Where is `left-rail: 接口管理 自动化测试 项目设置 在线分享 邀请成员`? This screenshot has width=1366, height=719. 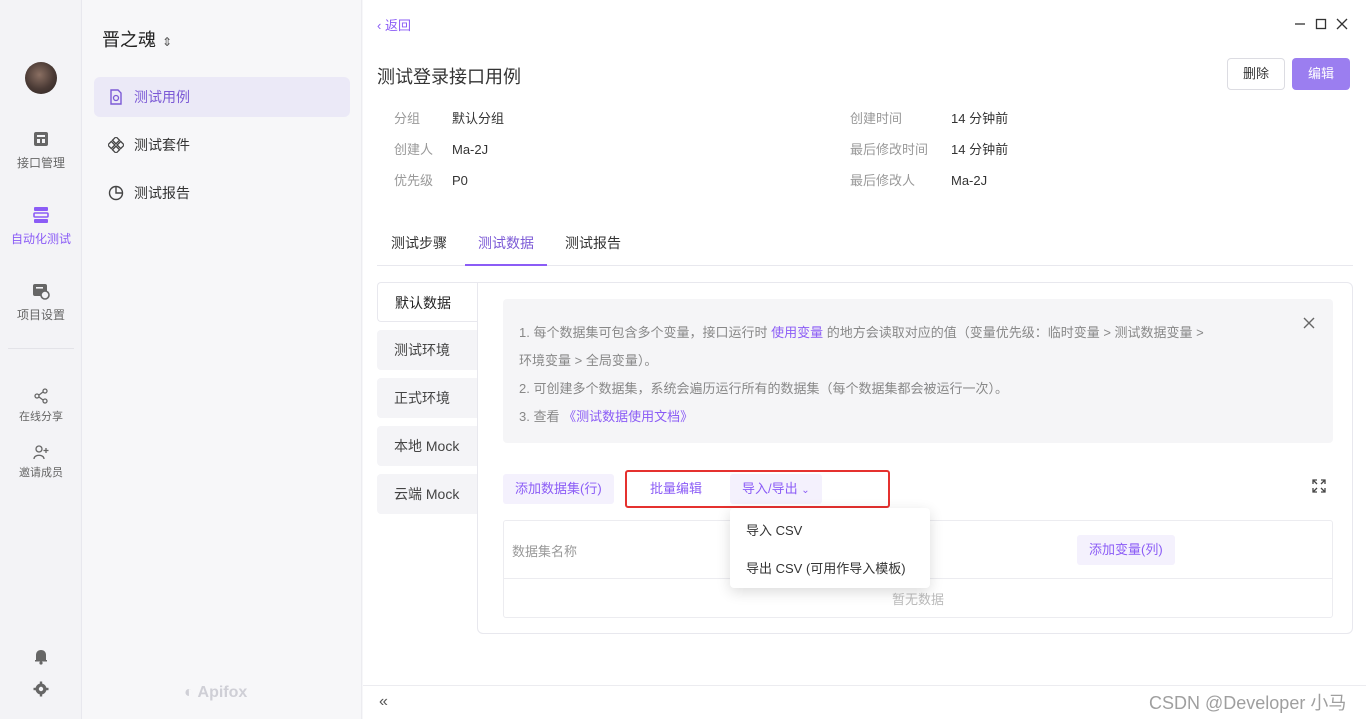
left-rail: 接口管理 自动化测试 项目设置 在线分享 邀请成员 is located at coordinates (41, 359).